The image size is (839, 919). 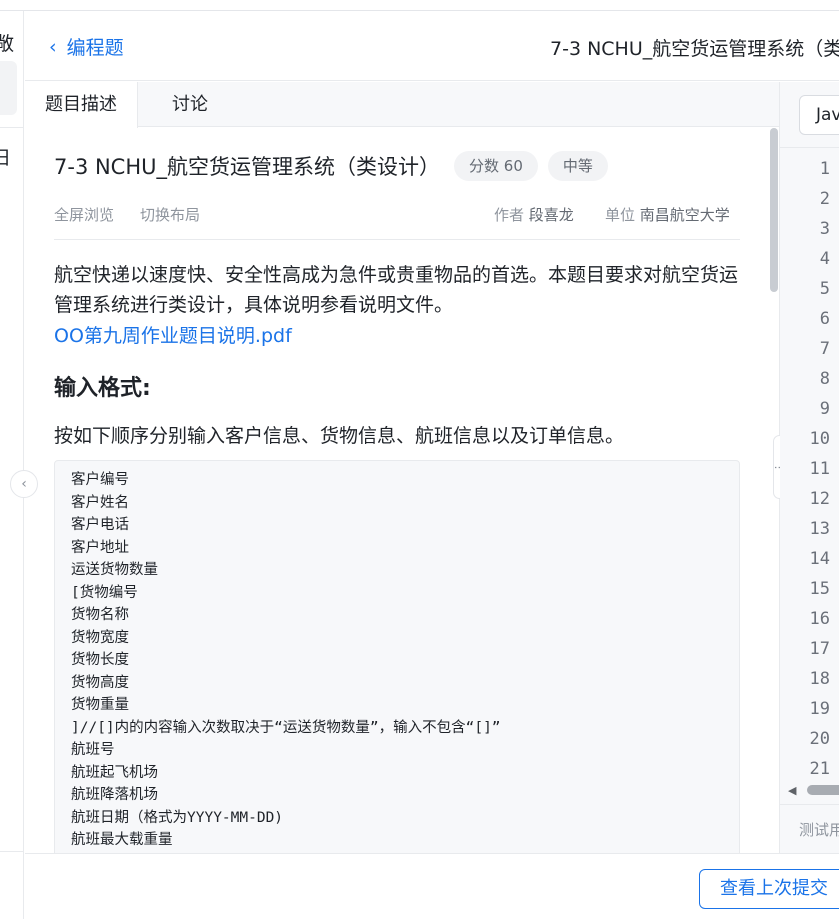 I want to click on nav-text-fragment: 敞, so click(x=7, y=42).